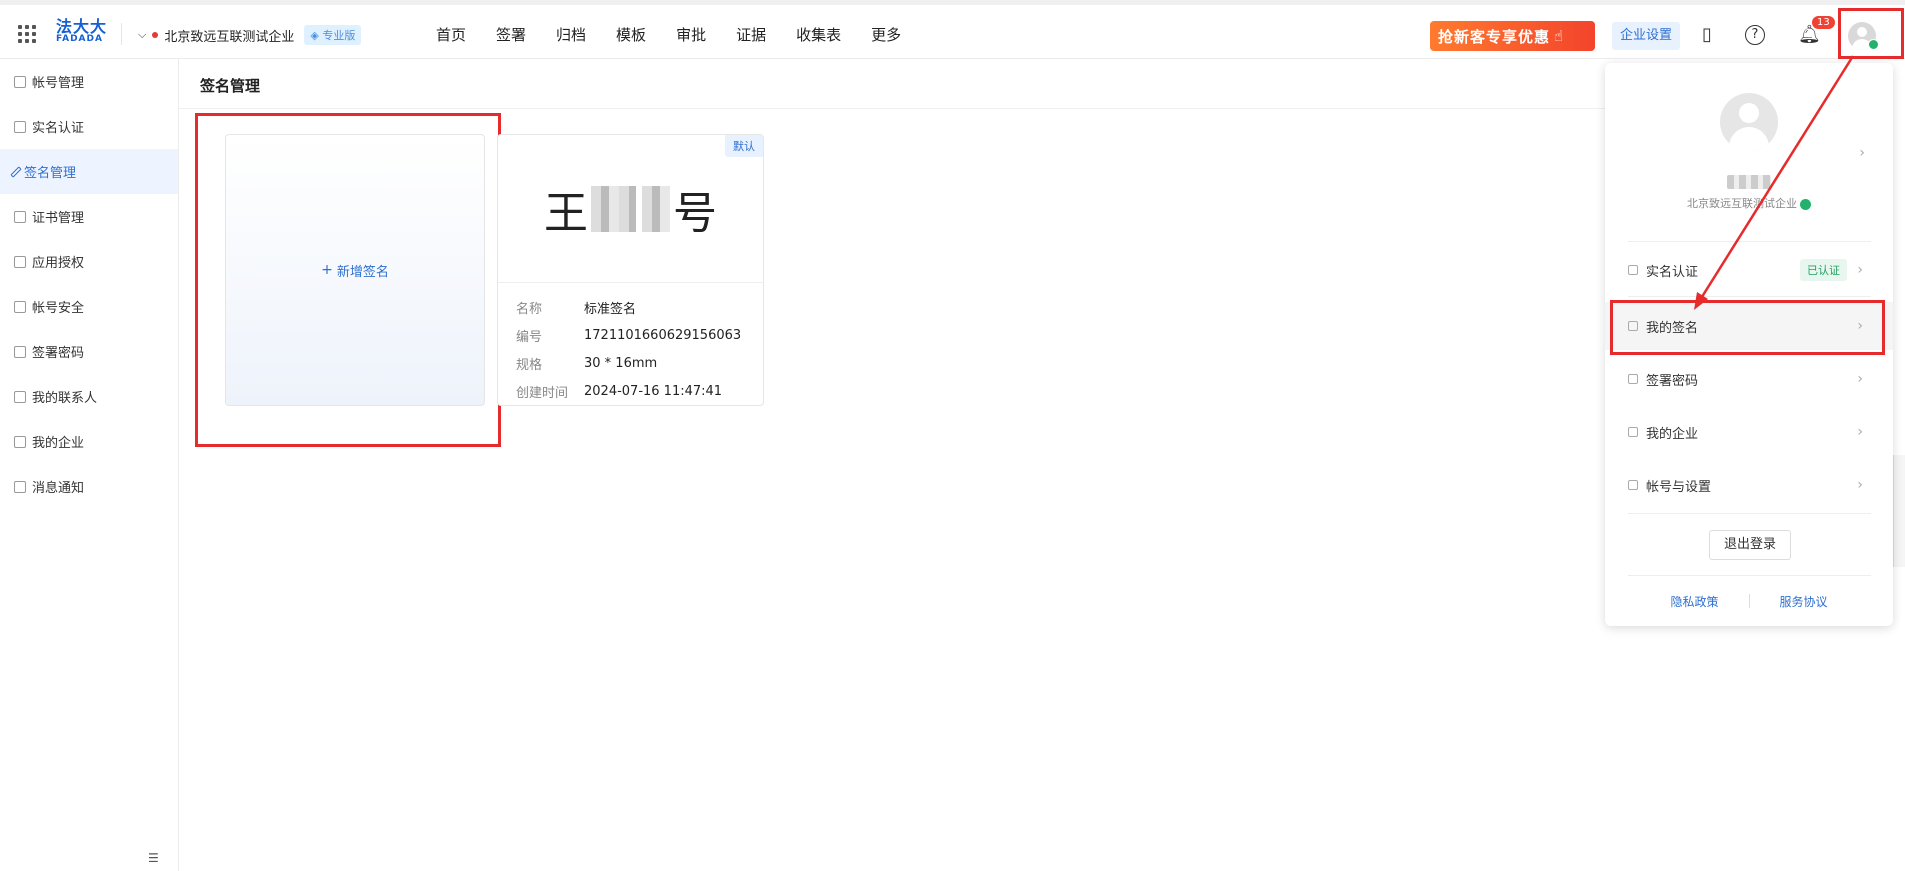  Describe the element at coordinates (1672, 381) in the screenshot. I see `menu-item-label: 签署密码` at that location.